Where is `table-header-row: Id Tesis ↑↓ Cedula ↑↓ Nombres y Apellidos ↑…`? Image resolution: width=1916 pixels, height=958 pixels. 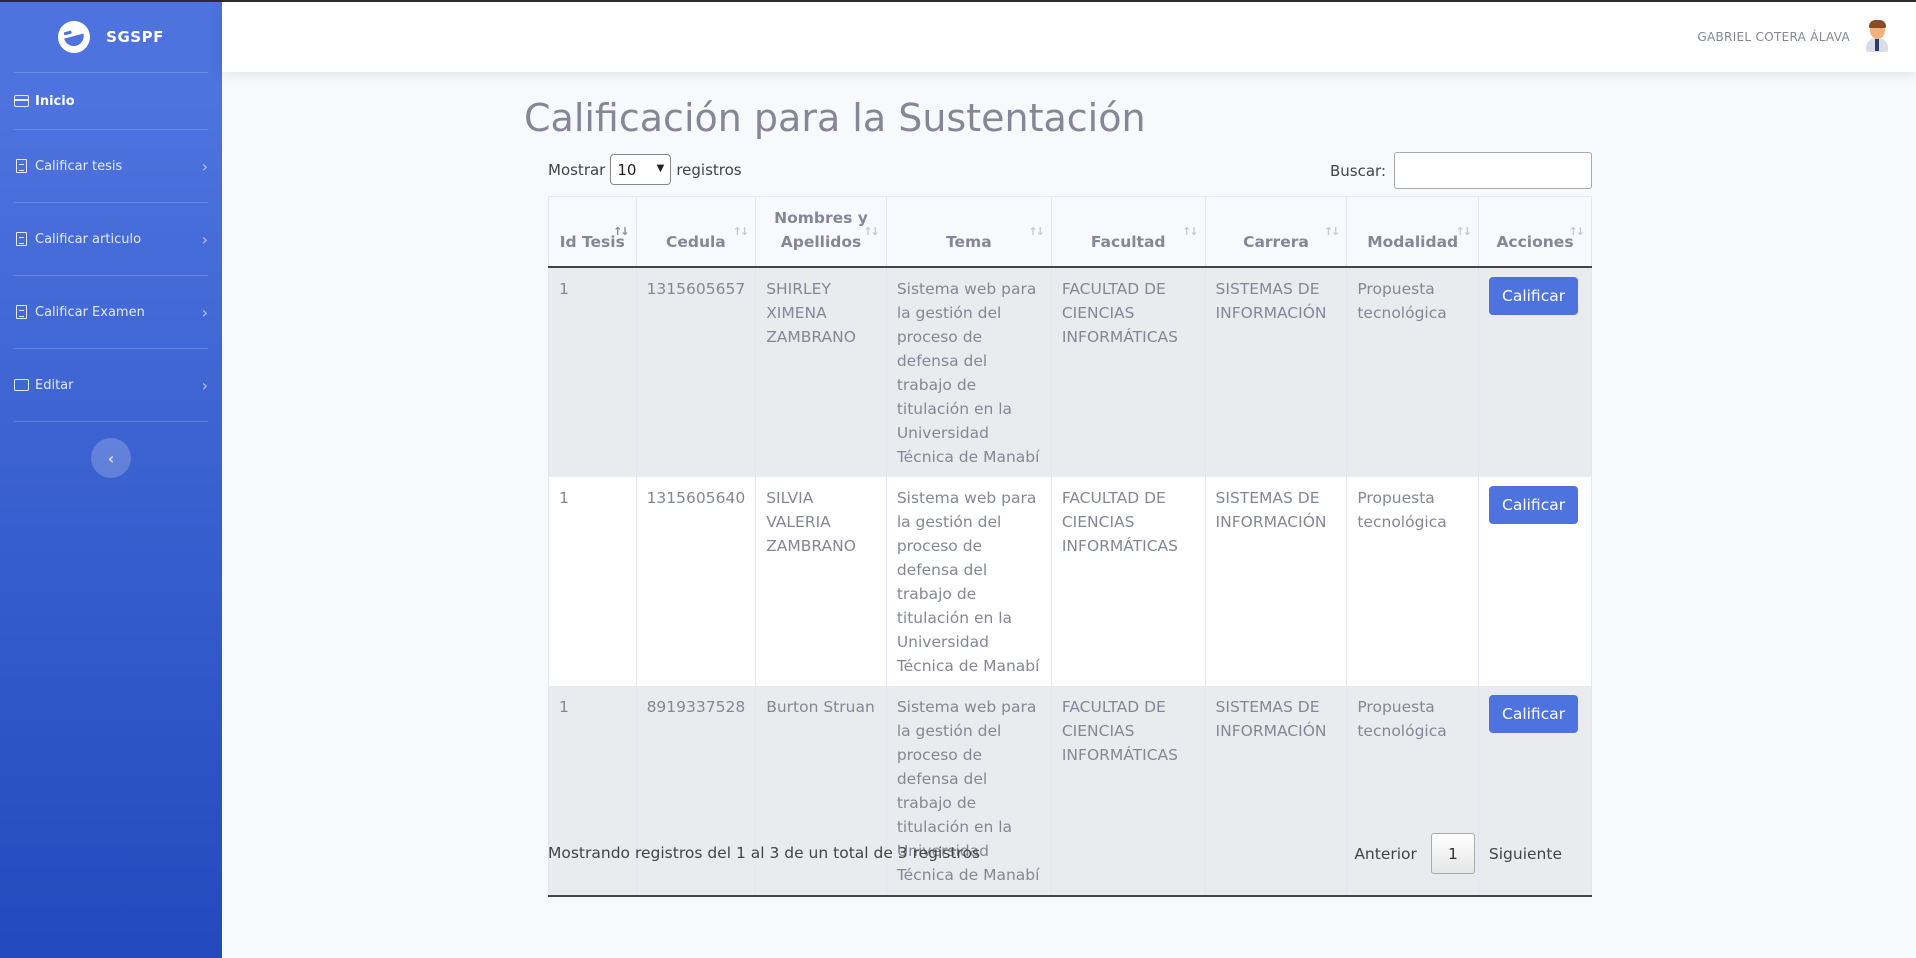 table-header-row: Id Tesis ↑↓ Cedula ↑↓ Nombres y Apellidos ↑… is located at coordinates (1070, 232).